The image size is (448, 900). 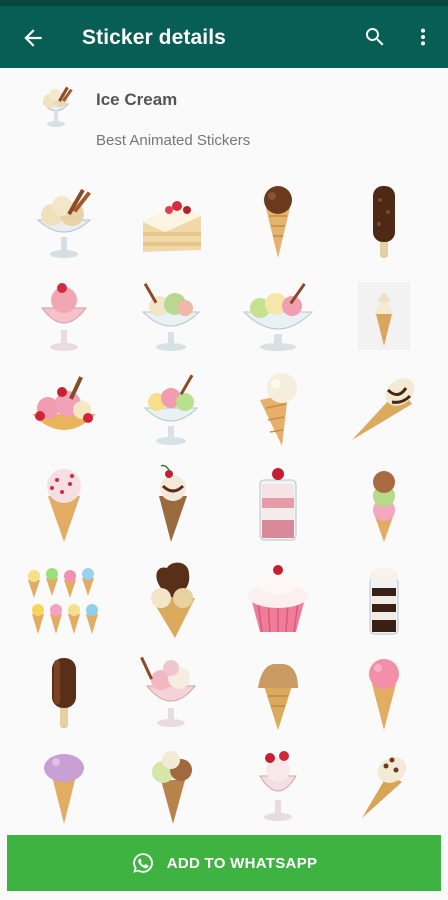 I want to click on pack-name: Ice Cream, so click(x=137, y=99).